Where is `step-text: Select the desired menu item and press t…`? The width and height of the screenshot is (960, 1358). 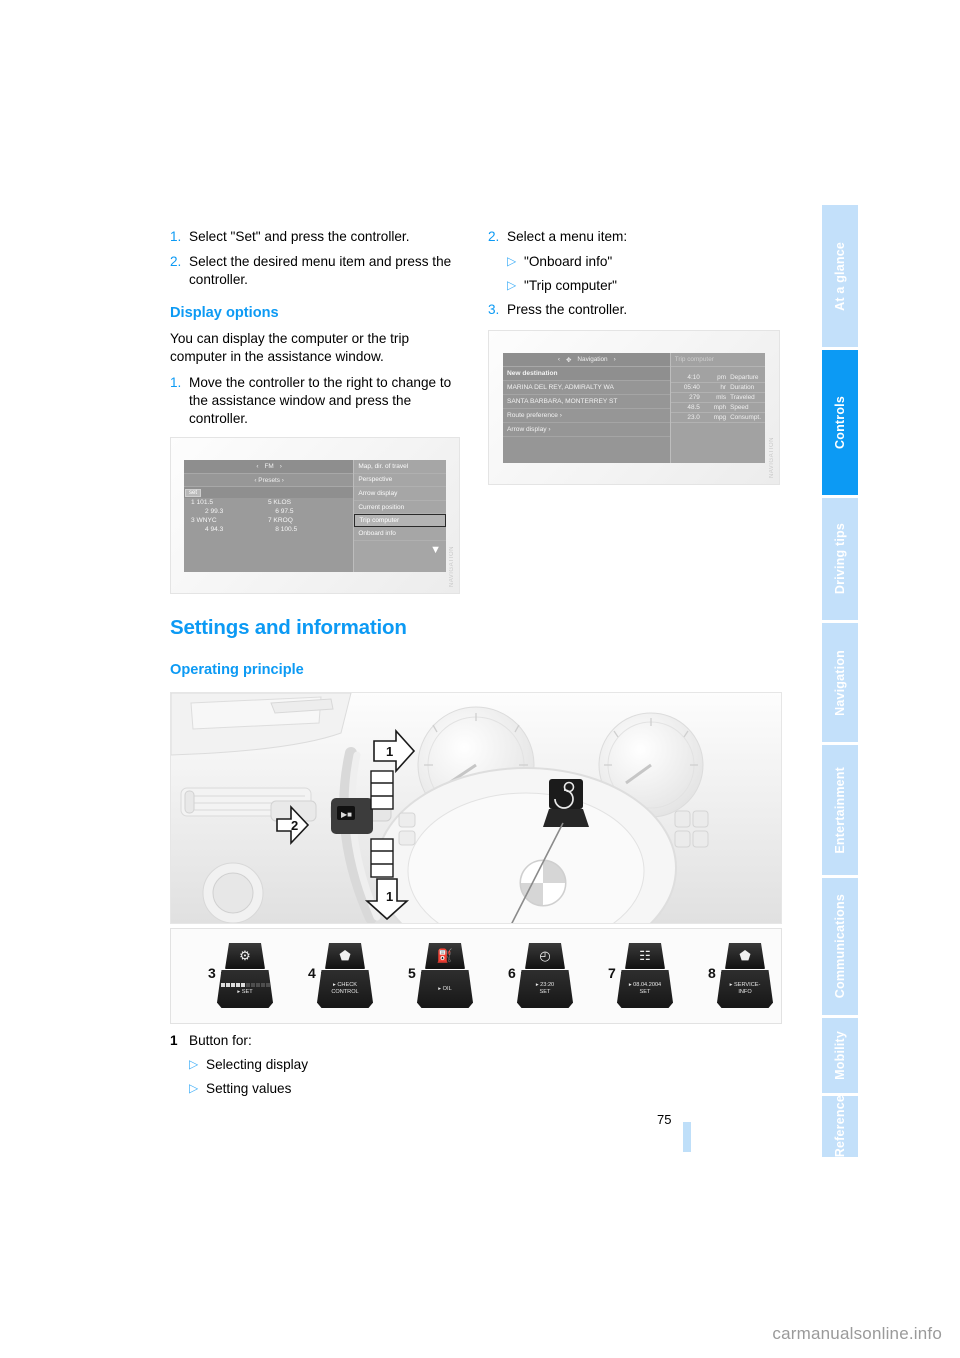
step-text: Select the desired menu item and press t… is located at coordinates (320, 270).